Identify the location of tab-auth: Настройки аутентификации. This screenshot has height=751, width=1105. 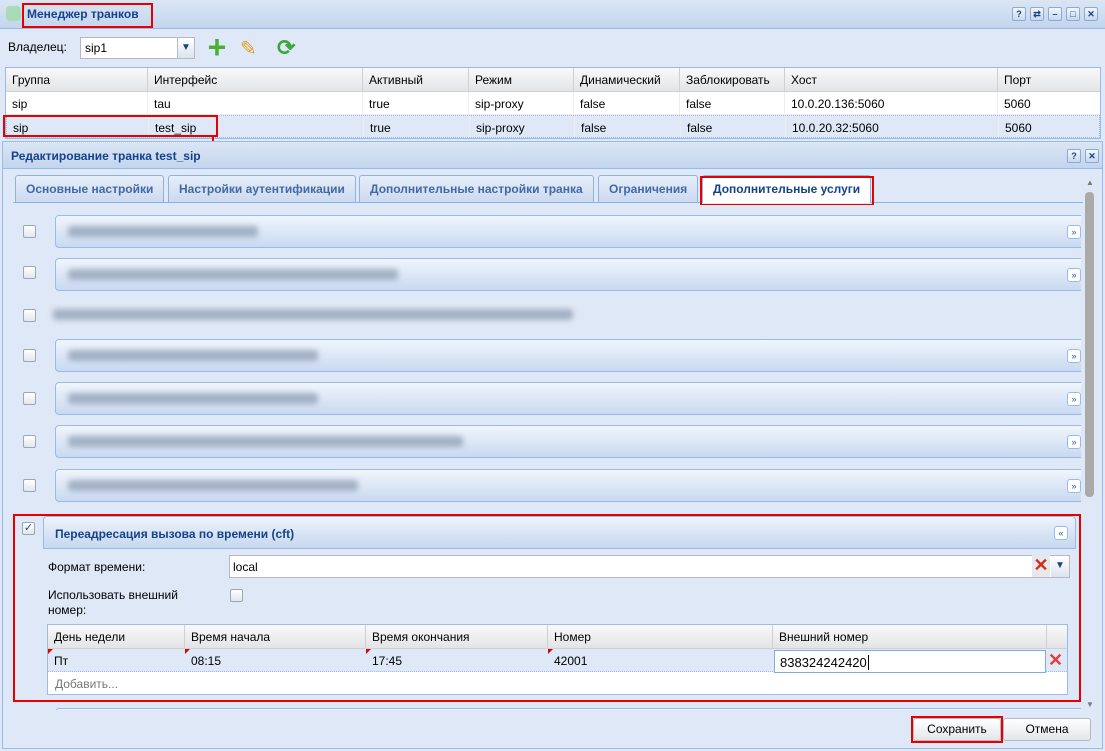
(262, 188).